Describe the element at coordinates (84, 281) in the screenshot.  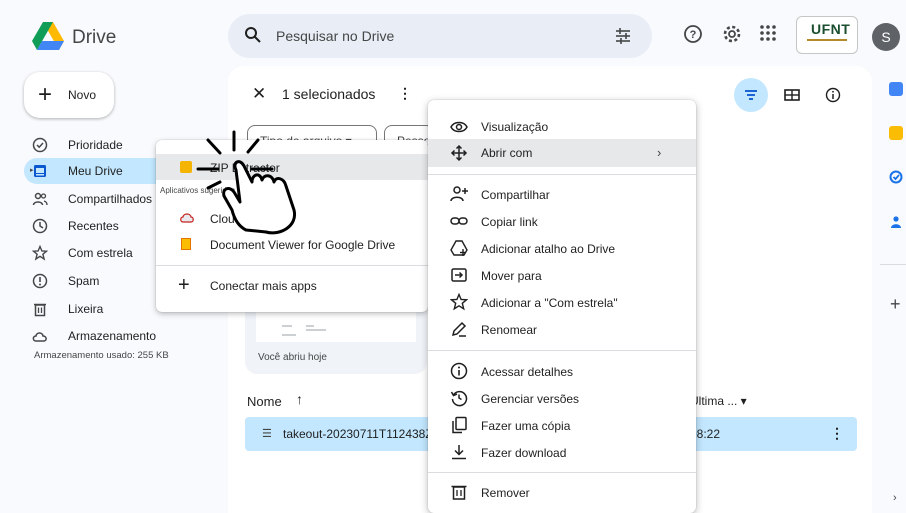
I see `sidebar-item-label: Spam` at that location.